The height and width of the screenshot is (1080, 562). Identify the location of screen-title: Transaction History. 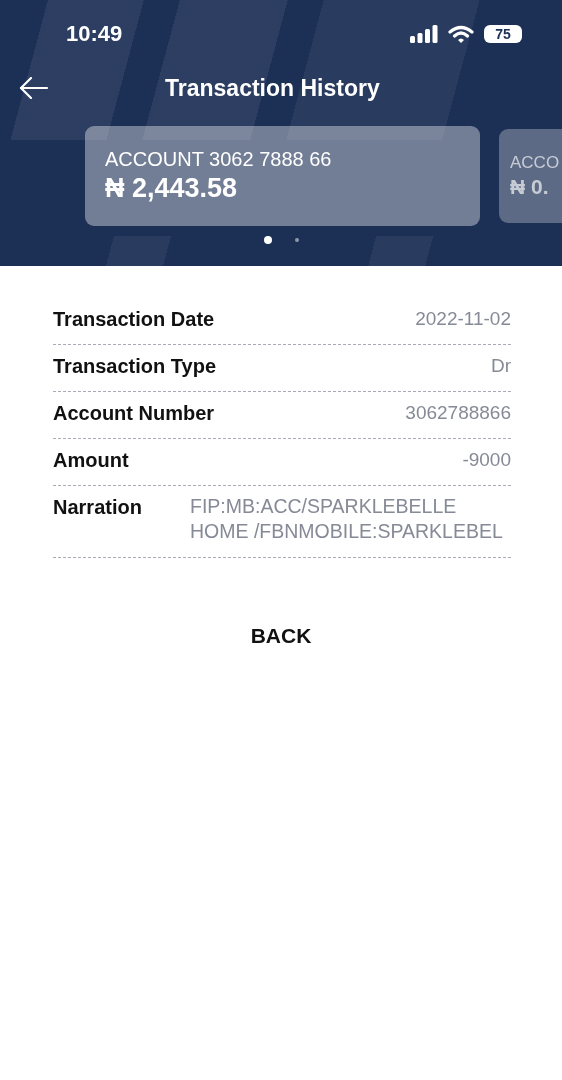
(272, 88).